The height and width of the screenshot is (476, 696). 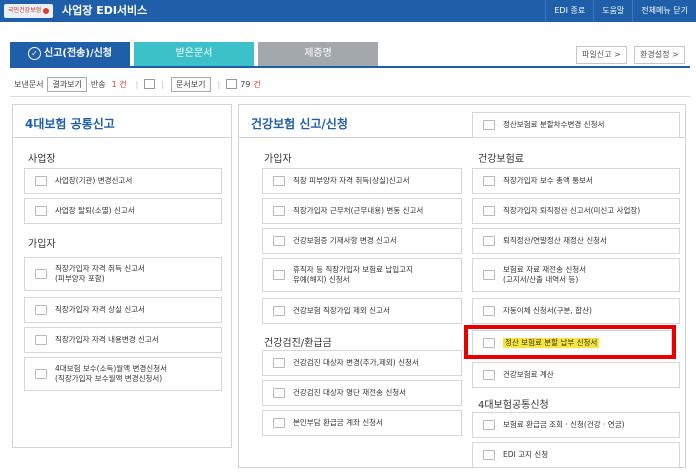 I want to click on list-item: 직장가입자 퇴직정산 신고서(미신고 사업장), so click(x=576, y=211).